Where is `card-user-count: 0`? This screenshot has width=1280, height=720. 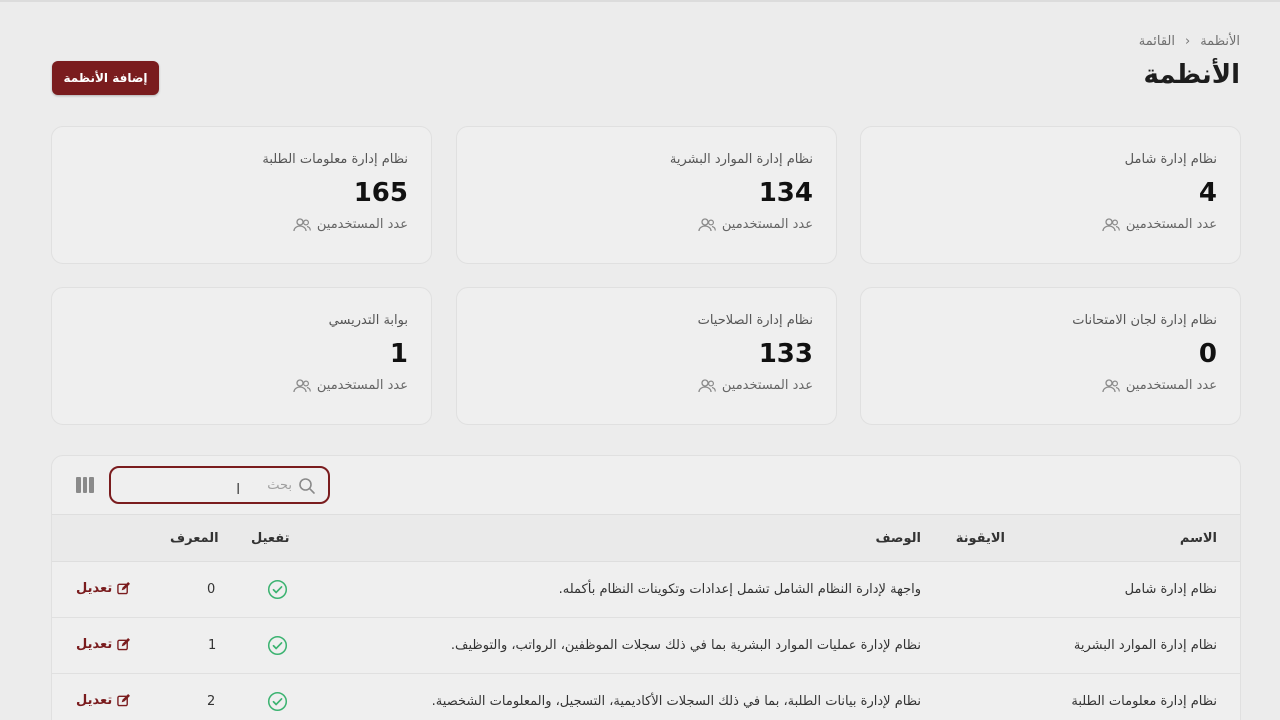
card-user-count: 0 is located at coordinates (1207, 354).